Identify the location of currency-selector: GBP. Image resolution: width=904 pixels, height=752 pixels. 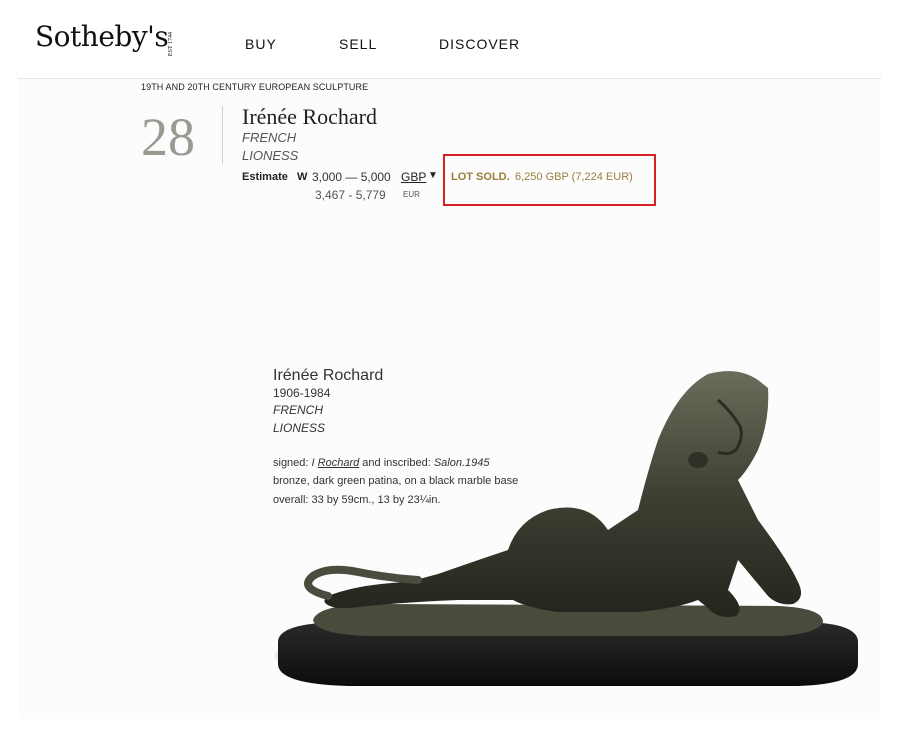
(413, 177).